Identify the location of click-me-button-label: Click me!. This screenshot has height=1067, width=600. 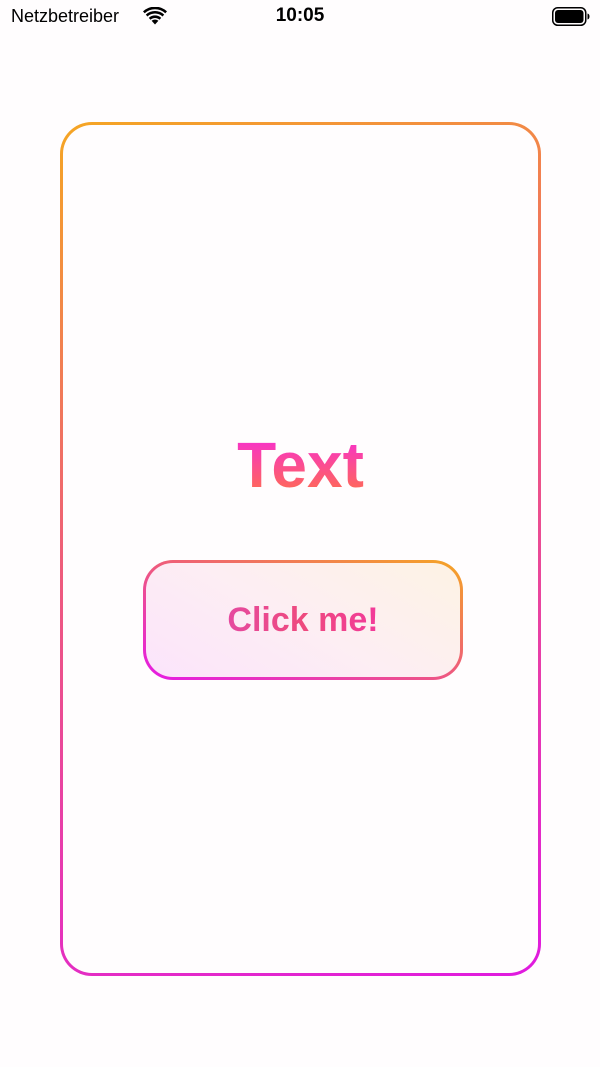
(303, 619).